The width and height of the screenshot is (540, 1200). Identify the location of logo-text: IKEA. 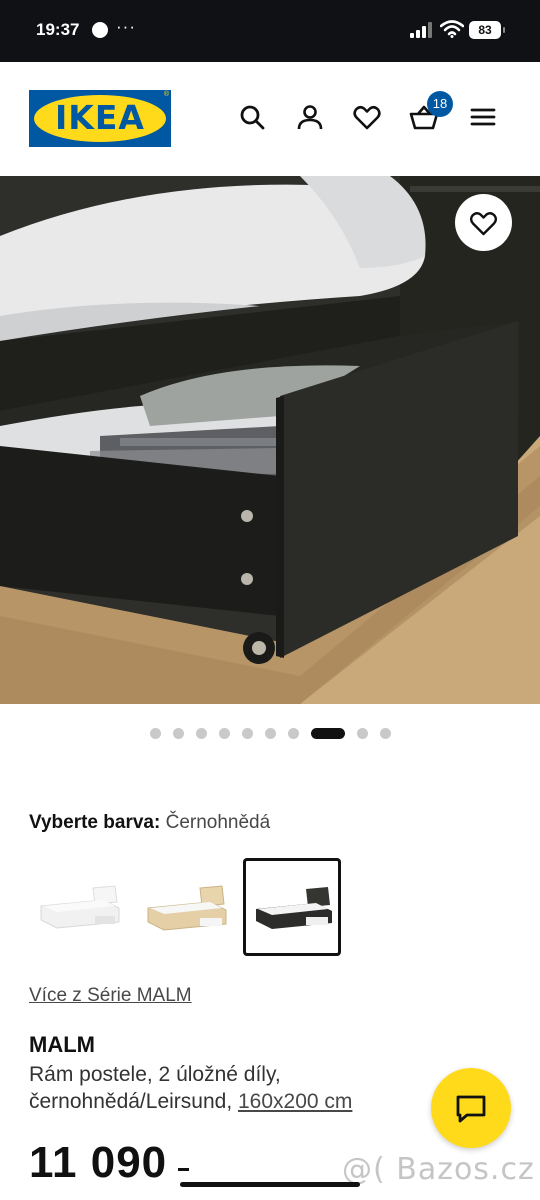
(100, 117).